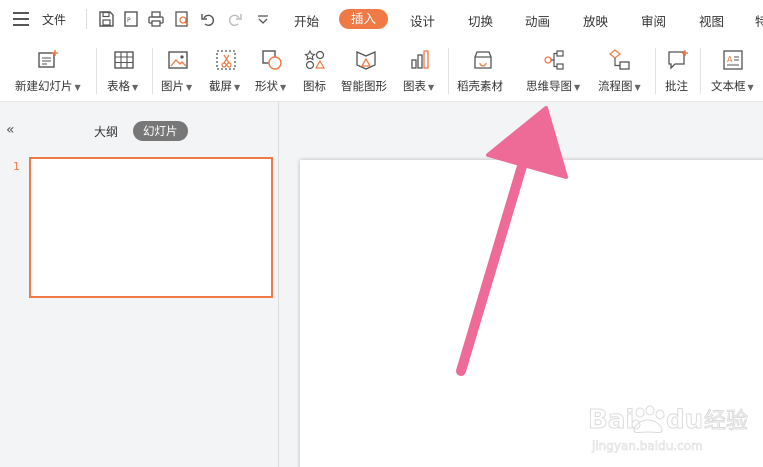 The height and width of the screenshot is (467, 763). Describe the element at coordinates (48, 59) in the screenshot. I see `new-slide-icon` at that location.